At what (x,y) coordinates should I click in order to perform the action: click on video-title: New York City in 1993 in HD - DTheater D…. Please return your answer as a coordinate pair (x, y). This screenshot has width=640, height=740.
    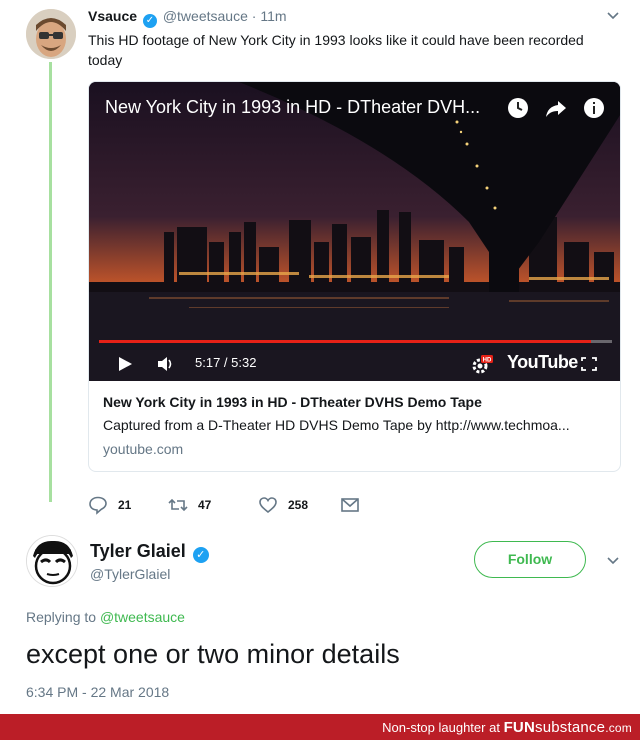
    Looking at the image, I should click on (292, 107).